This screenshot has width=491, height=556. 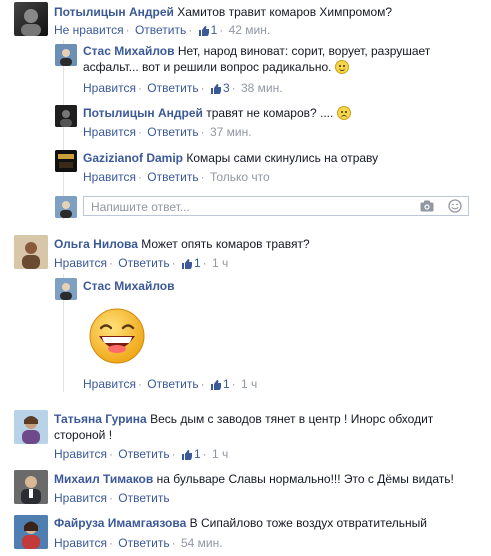 I want to click on smile-emoji-icon, so click(x=341, y=67).